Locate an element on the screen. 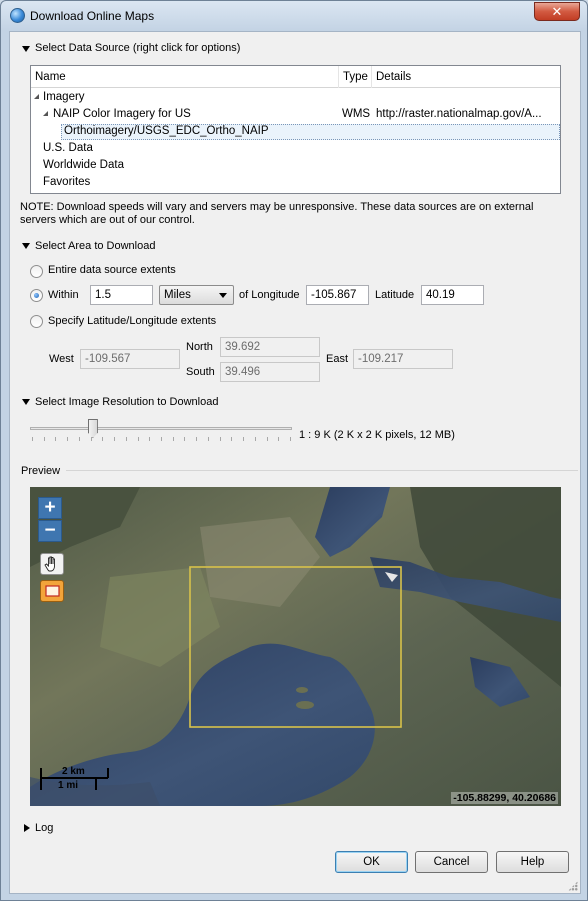 This screenshot has height=901, width=588. east-label: East is located at coordinates (337, 359).